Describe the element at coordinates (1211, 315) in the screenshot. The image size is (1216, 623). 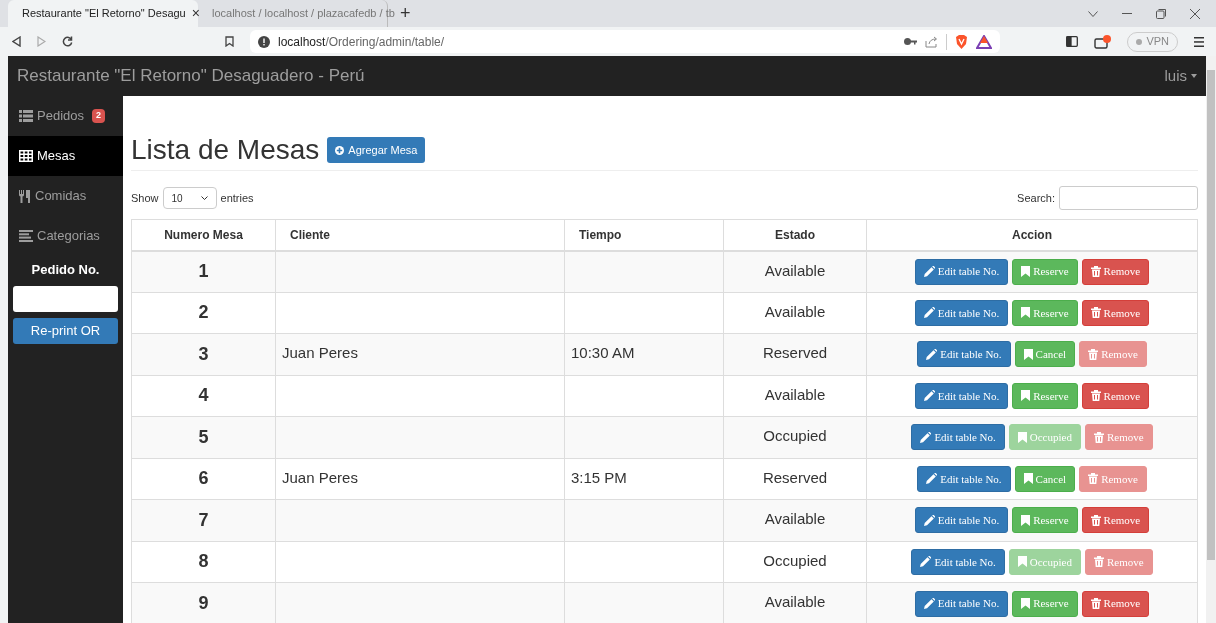
I see `scrollbar-thumb` at that location.